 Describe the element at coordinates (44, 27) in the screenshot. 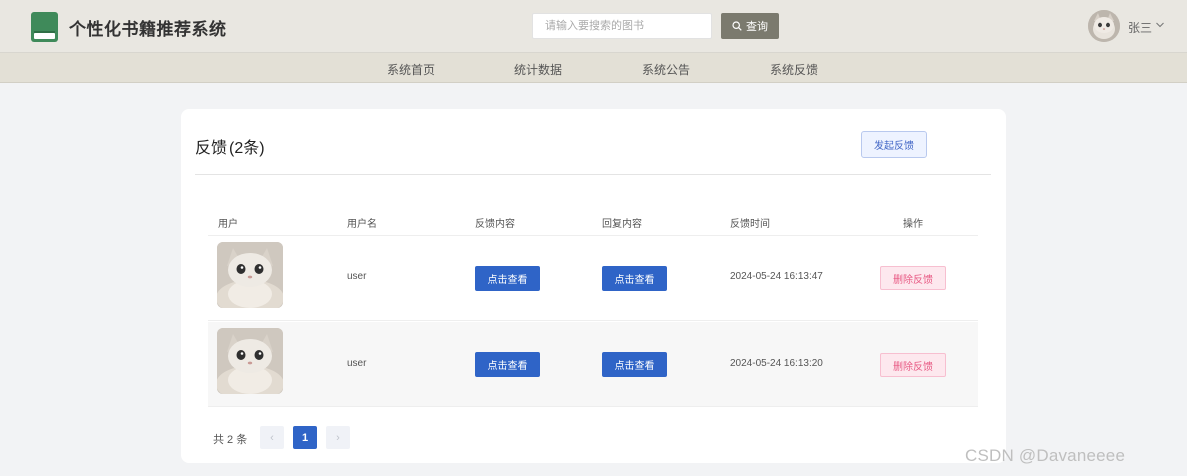

I see `book-logo-icon` at that location.